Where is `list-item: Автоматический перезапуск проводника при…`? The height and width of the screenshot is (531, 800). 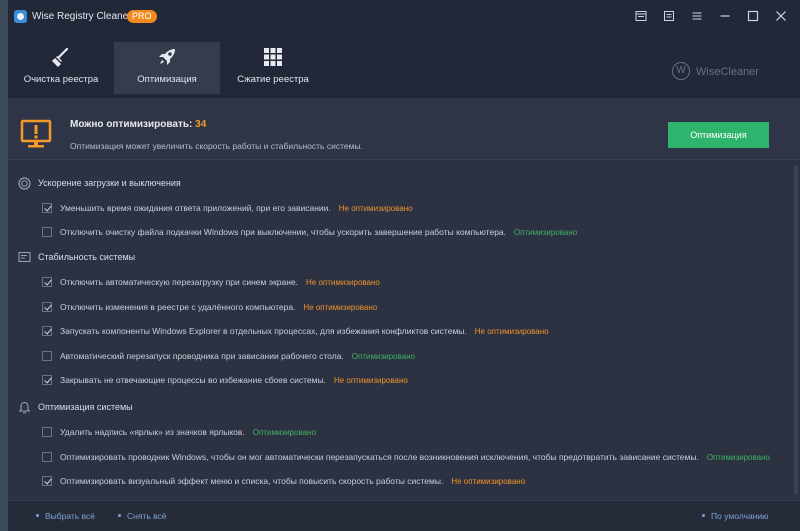
list-item: Автоматический перезапуск проводника при… is located at coordinates (398, 357).